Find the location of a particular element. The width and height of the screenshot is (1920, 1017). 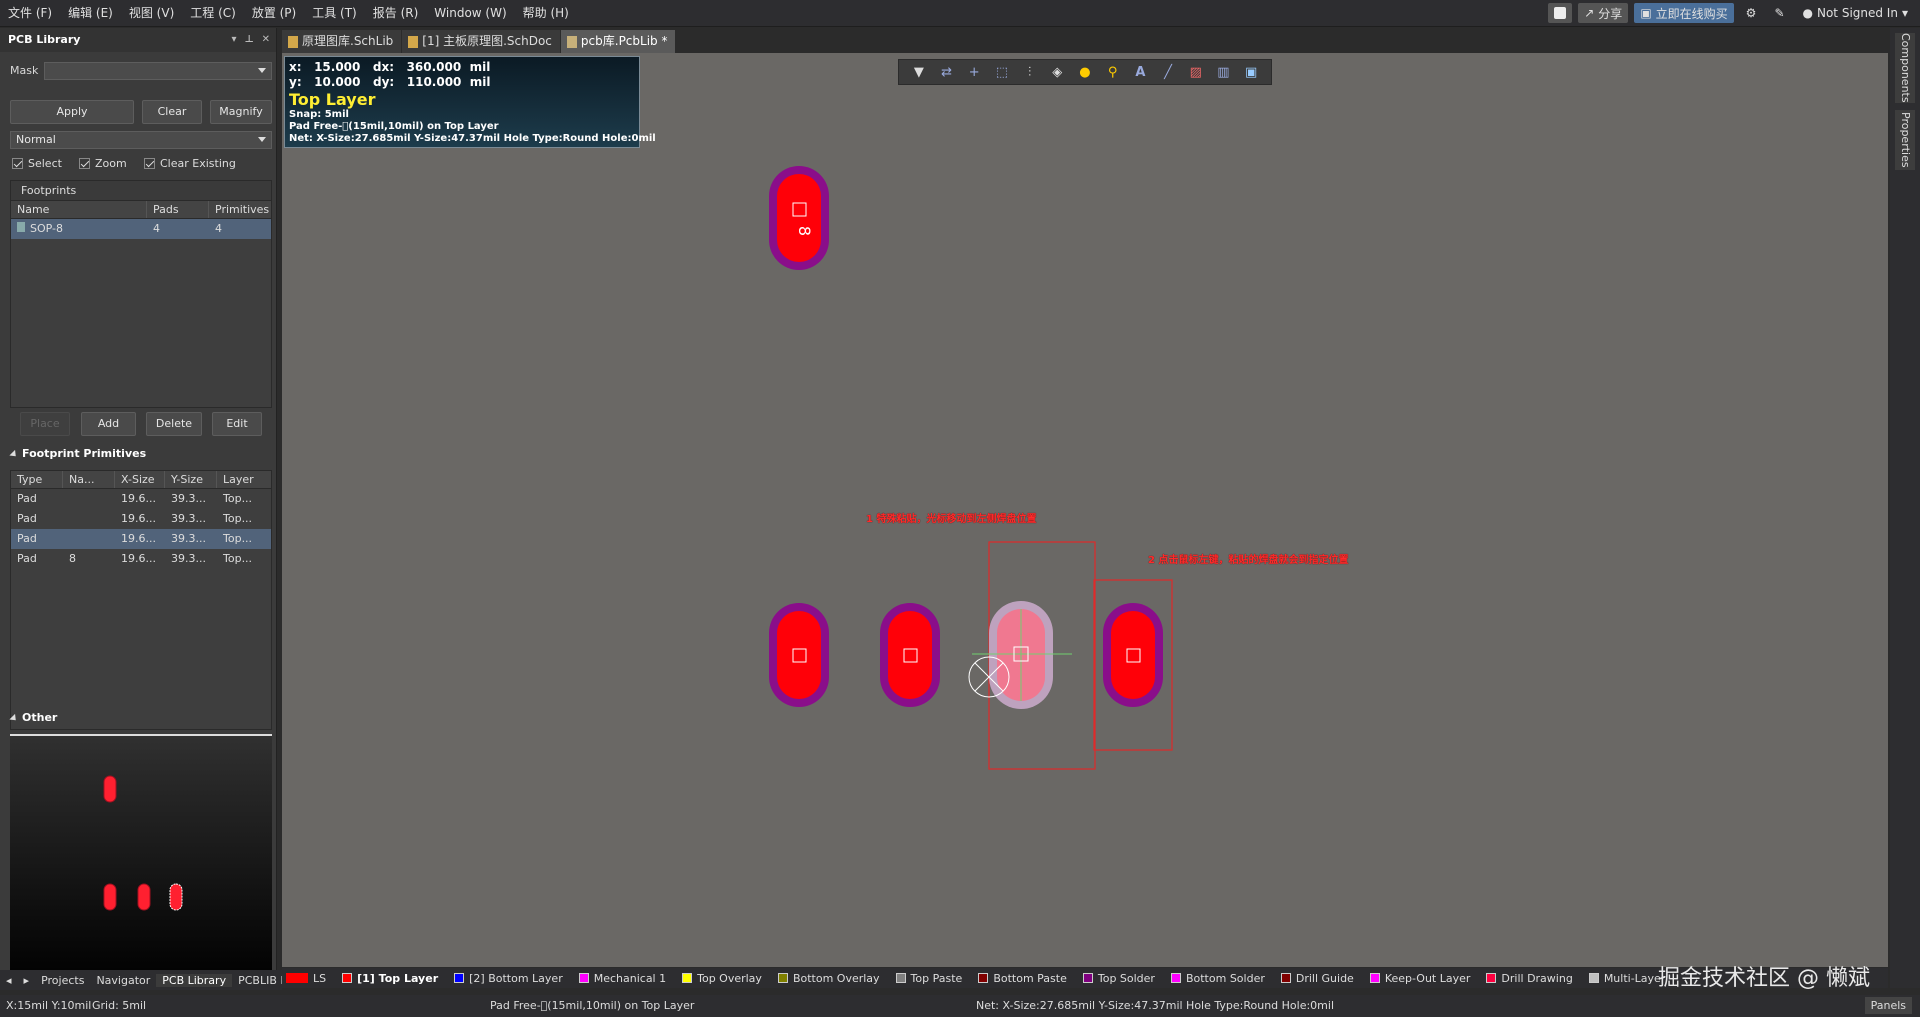

menu-window: Window (W) is located at coordinates (470, 13).